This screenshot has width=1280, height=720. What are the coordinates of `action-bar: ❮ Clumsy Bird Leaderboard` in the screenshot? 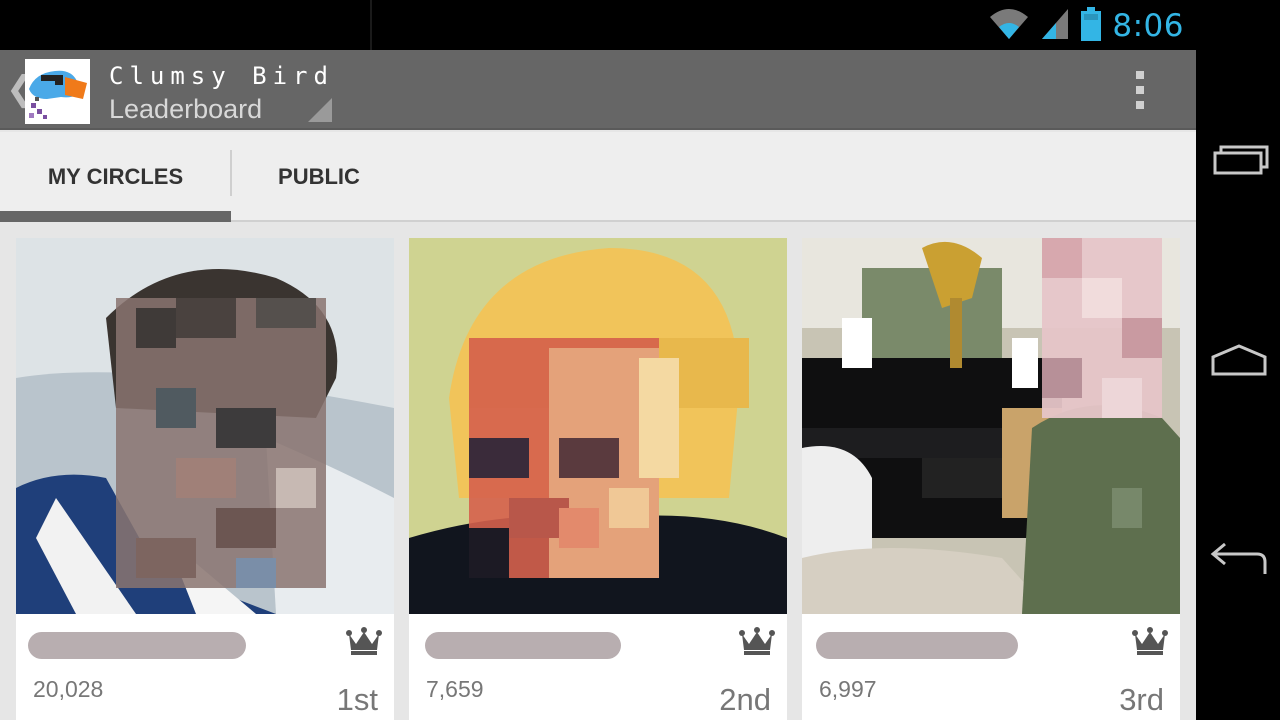 It's located at (598, 90).